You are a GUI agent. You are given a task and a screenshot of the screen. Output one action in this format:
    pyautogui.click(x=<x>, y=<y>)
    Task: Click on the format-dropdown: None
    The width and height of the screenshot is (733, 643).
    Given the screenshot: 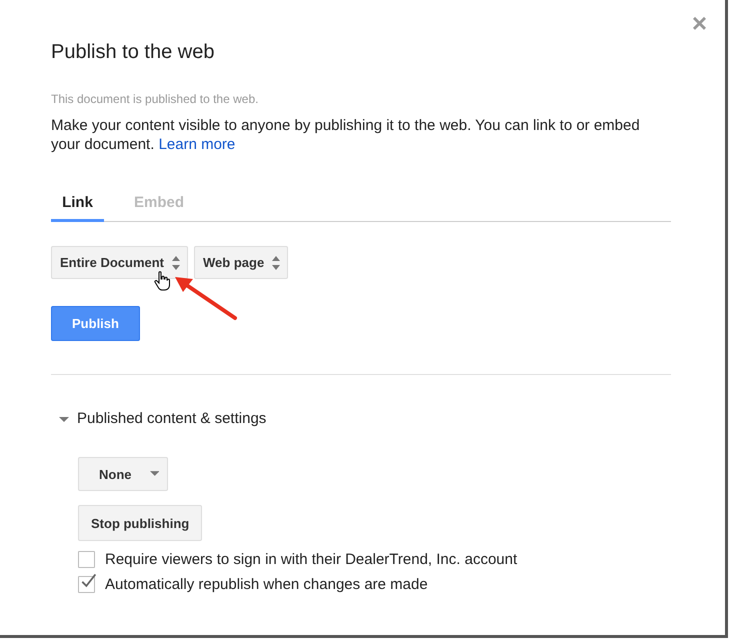 What is the action you would take?
    pyautogui.click(x=123, y=474)
    